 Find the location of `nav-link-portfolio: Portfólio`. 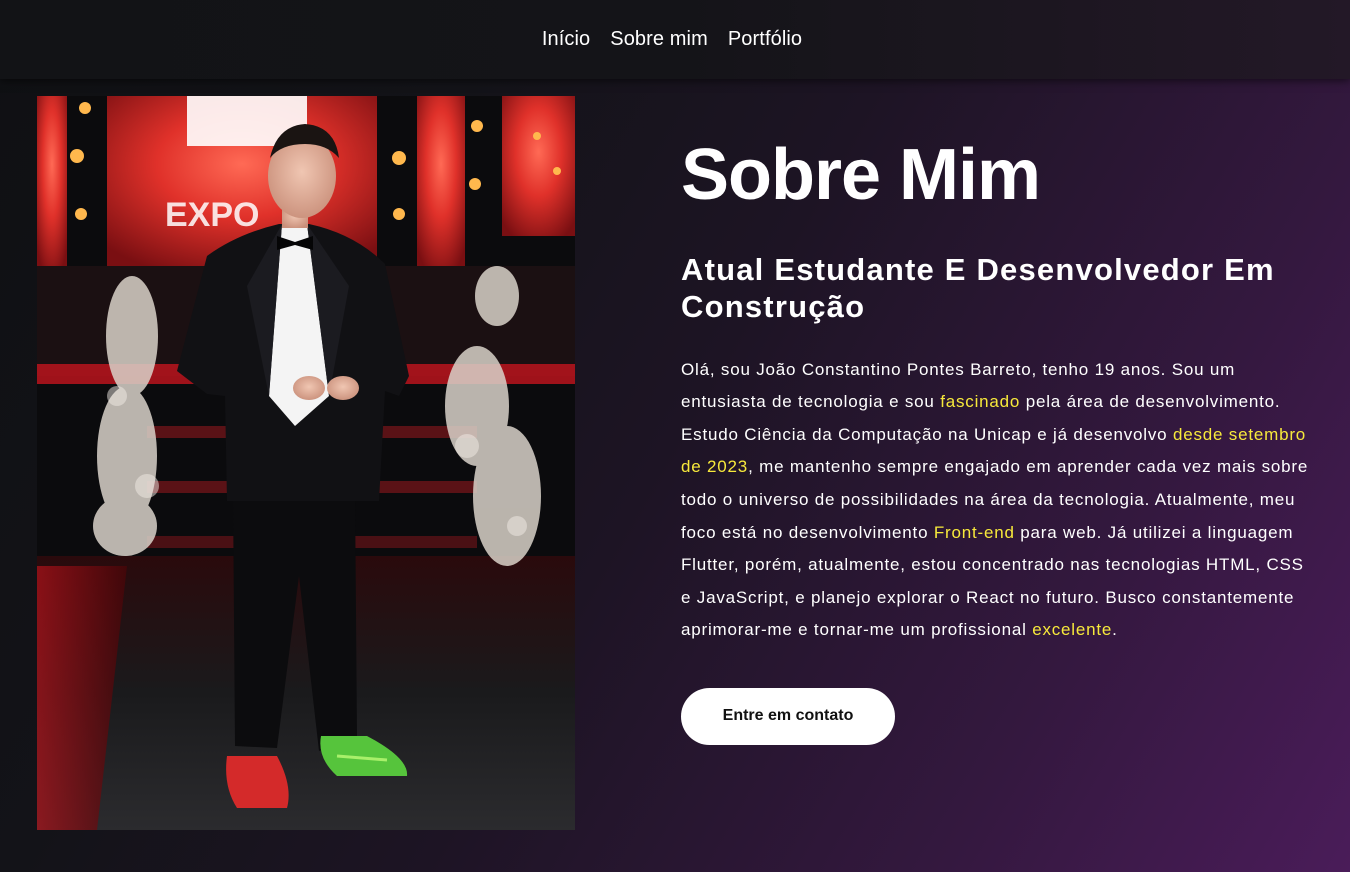

nav-link-portfolio: Portfólio is located at coordinates (765, 39).